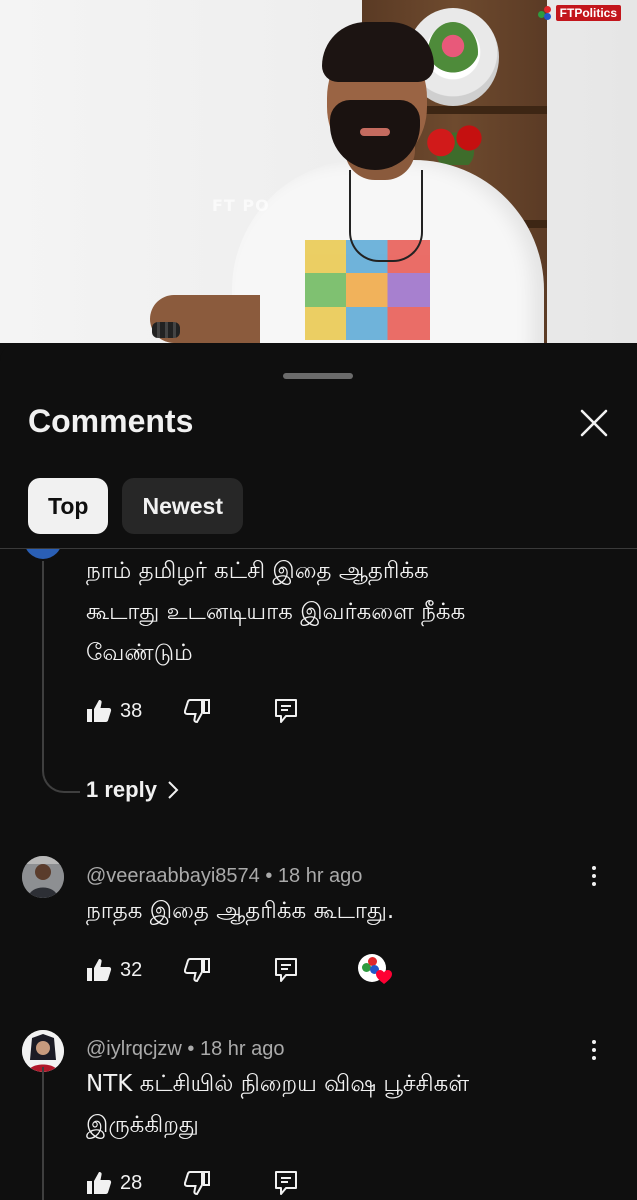  Describe the element at coordinates (455, 142) in the screenshot. I see `red-flowers` at that location.